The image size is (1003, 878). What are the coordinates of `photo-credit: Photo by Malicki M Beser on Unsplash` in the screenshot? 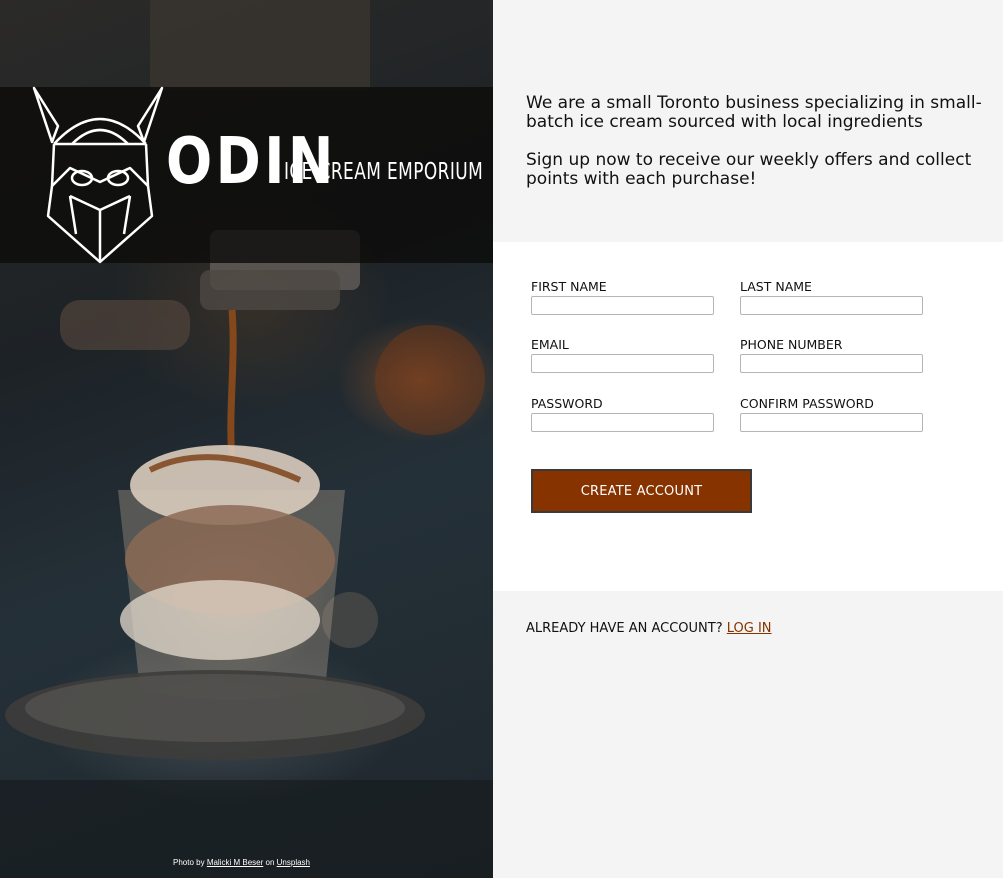 It's located at (241, 862).